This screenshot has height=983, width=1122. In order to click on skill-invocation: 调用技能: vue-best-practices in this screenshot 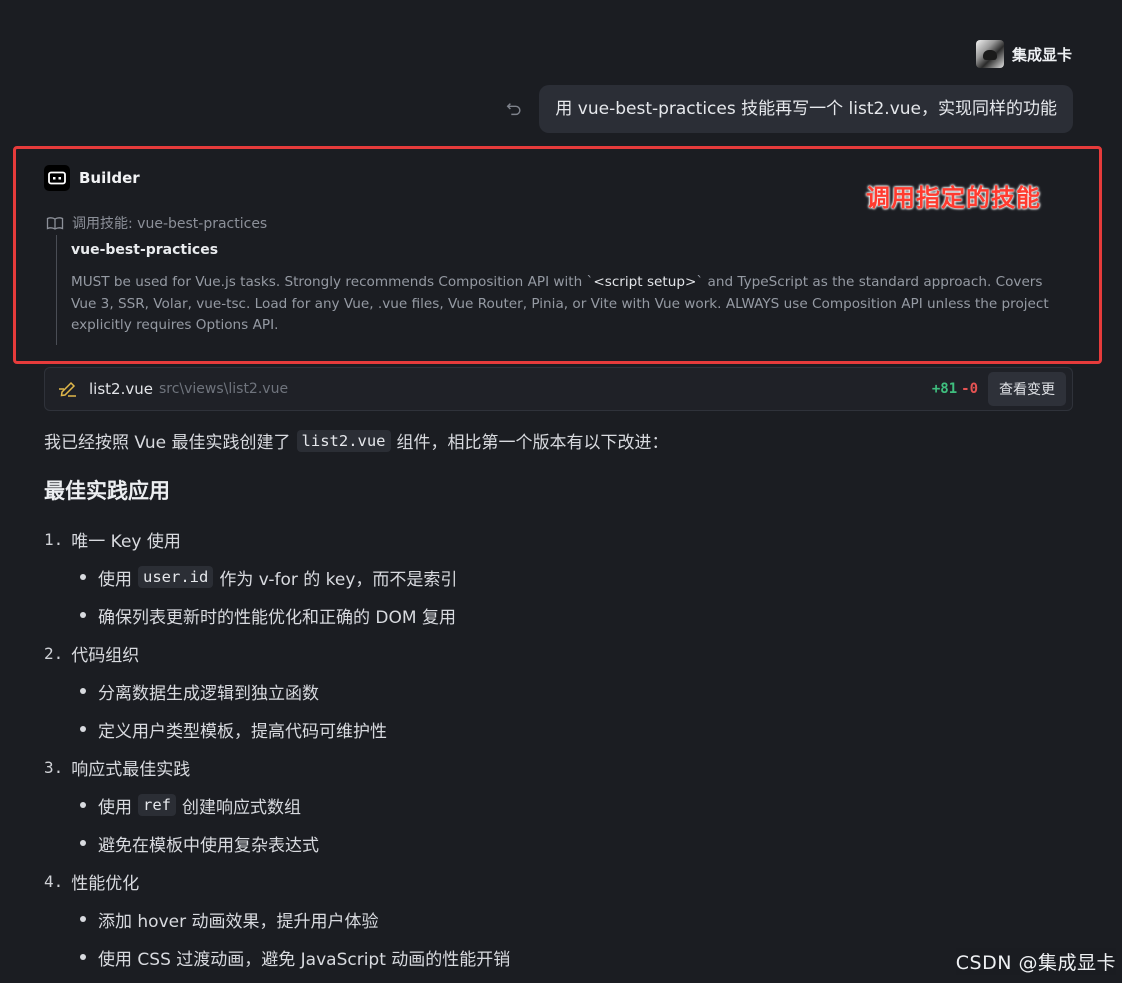, I will do `click(156, 223)`.